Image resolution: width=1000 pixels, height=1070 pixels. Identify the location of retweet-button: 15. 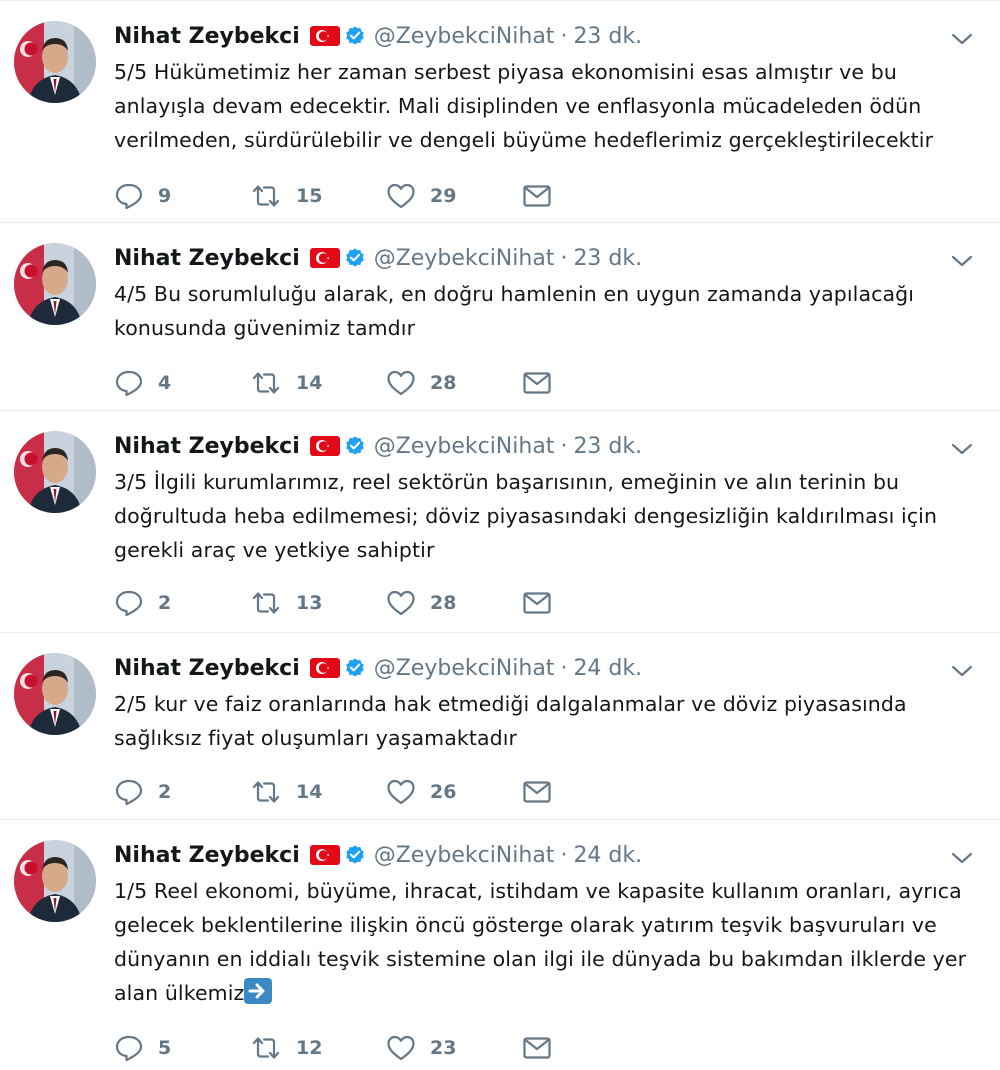
(318, 196).